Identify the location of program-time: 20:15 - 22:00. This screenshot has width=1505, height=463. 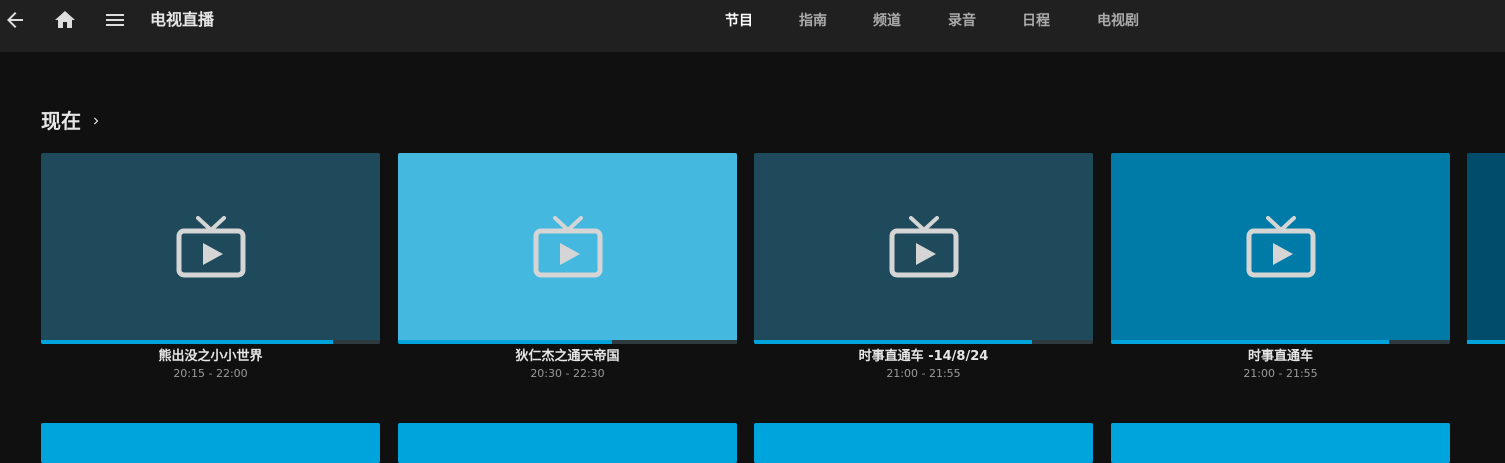
(210, 373).